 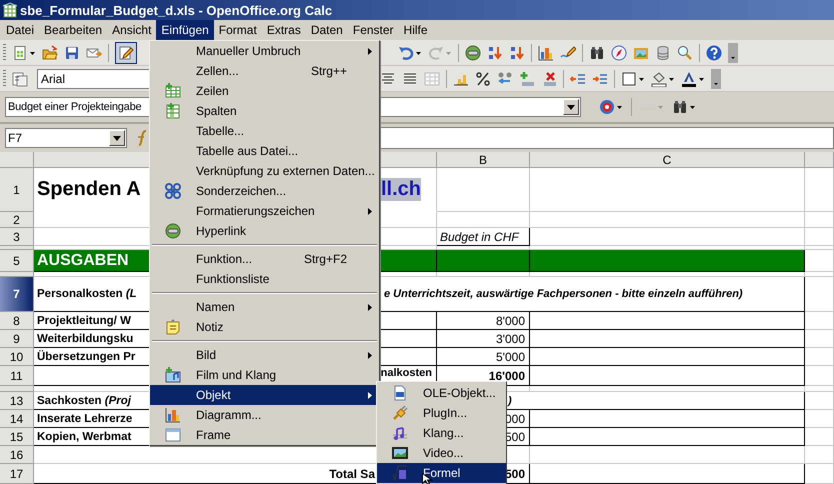 I want to click on table-cell: 8'000, so click(x=483, y=321).